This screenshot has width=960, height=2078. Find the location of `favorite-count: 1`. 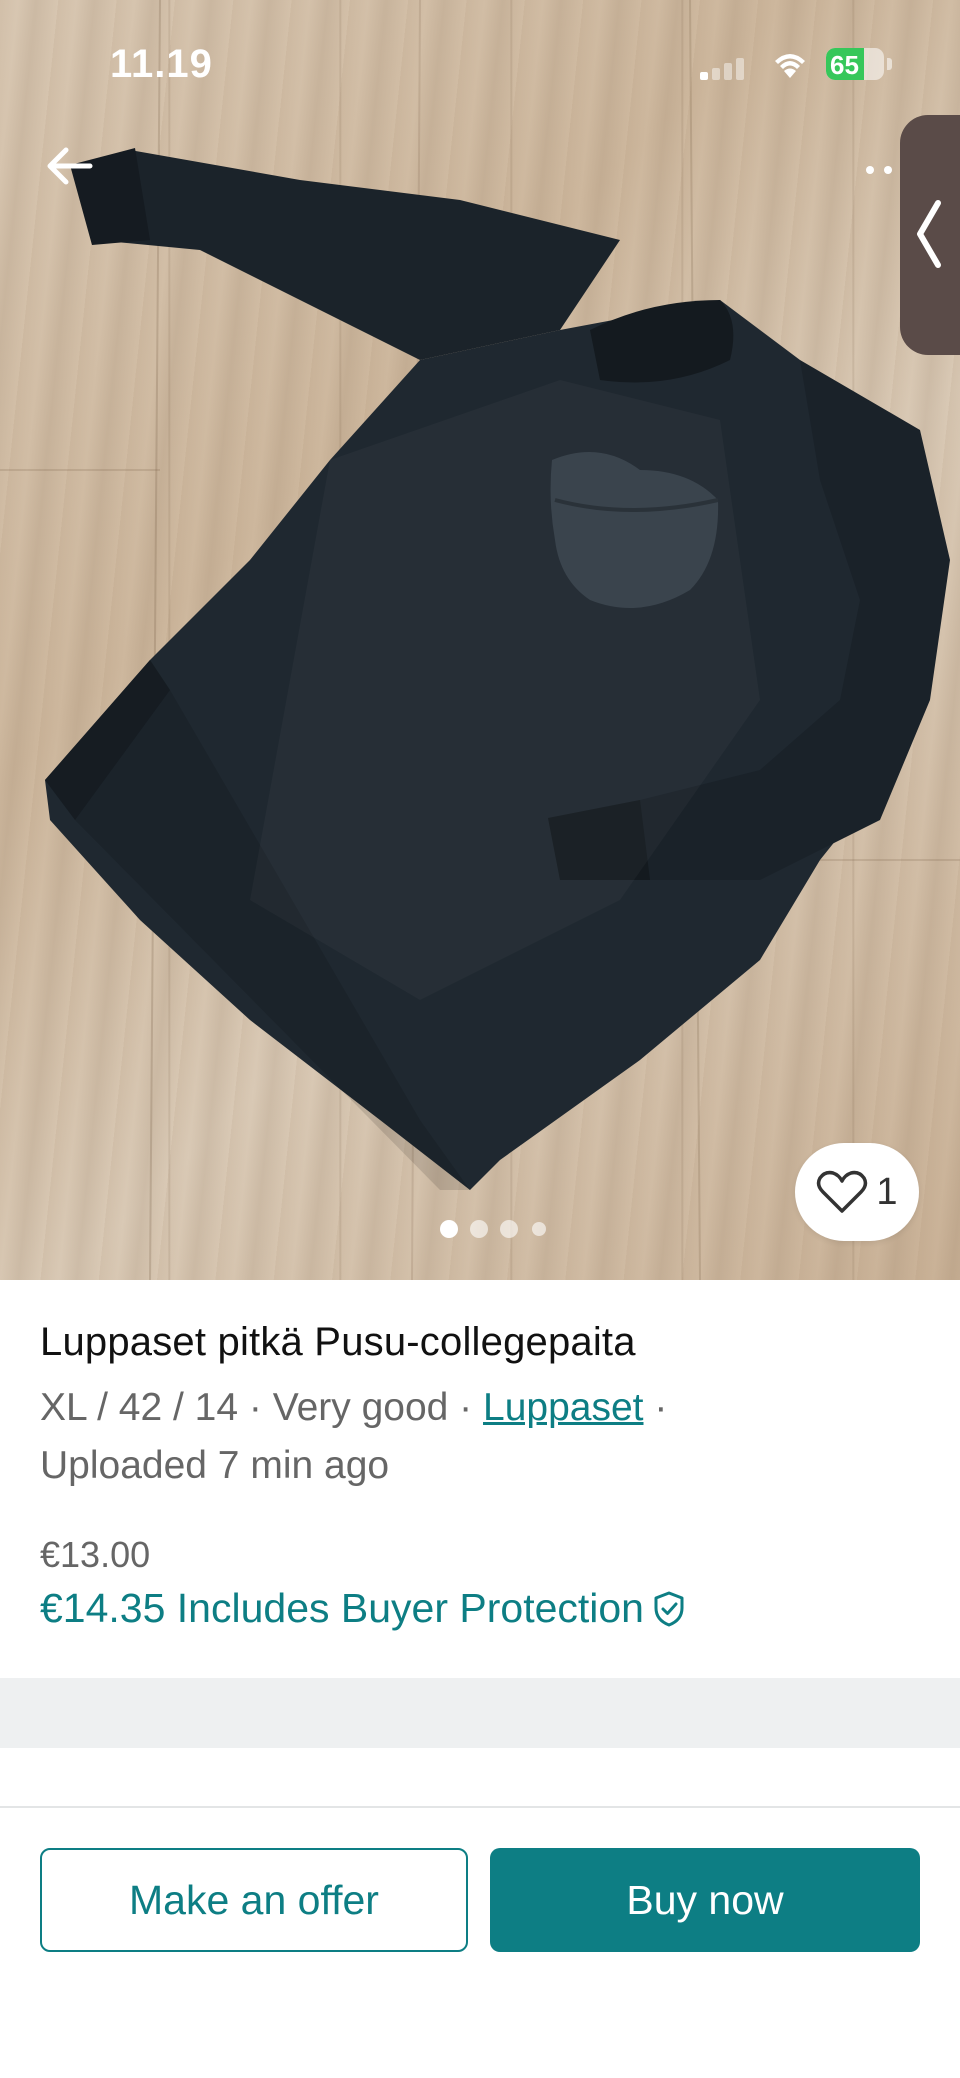

favorite-count: 1 is located at coordinates (887, 1191).